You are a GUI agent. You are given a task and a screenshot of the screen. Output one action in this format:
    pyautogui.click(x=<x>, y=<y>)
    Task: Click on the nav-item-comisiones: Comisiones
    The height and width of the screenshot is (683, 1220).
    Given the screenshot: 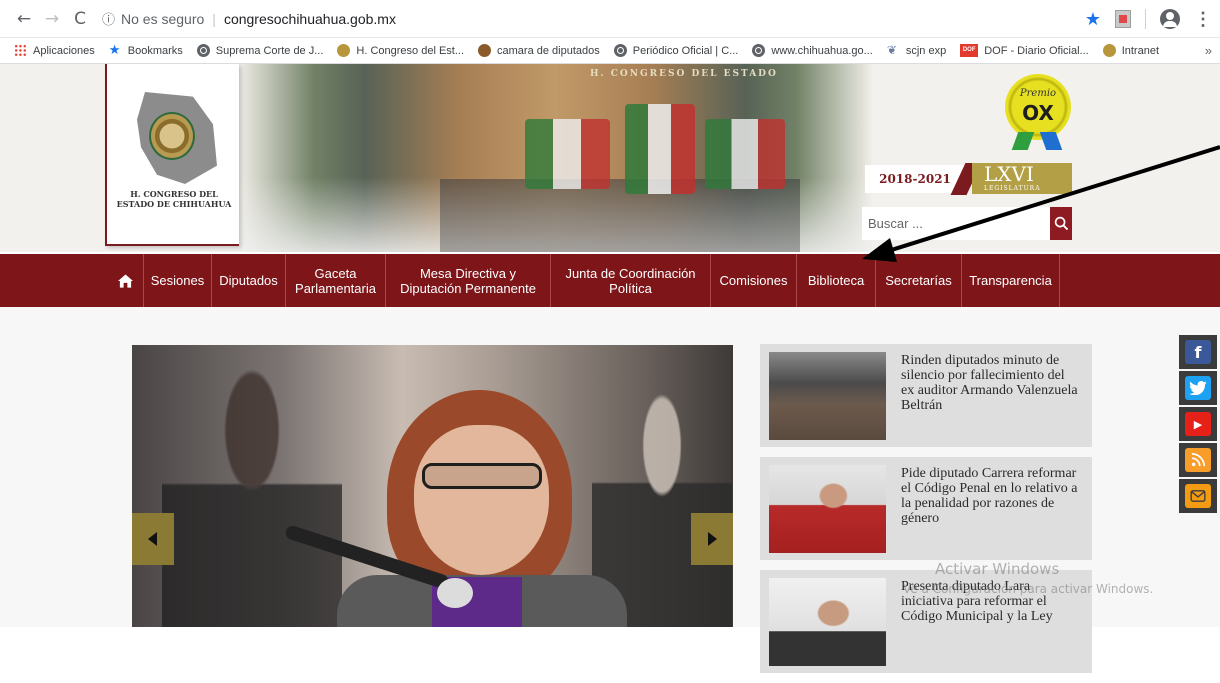 What is the action you would take?
    pyautogui.click(x=754, y=280)
    